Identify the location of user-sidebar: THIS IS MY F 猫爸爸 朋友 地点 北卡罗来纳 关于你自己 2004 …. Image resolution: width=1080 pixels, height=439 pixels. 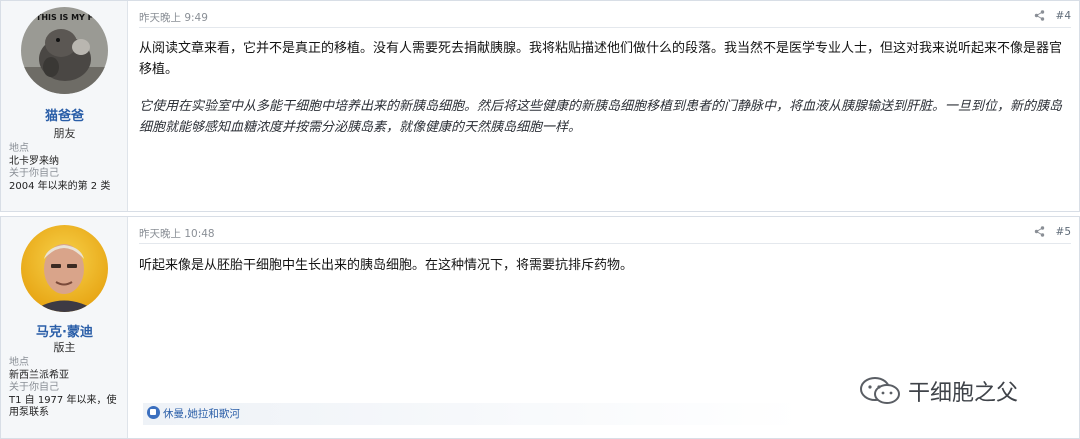
(64, 106).